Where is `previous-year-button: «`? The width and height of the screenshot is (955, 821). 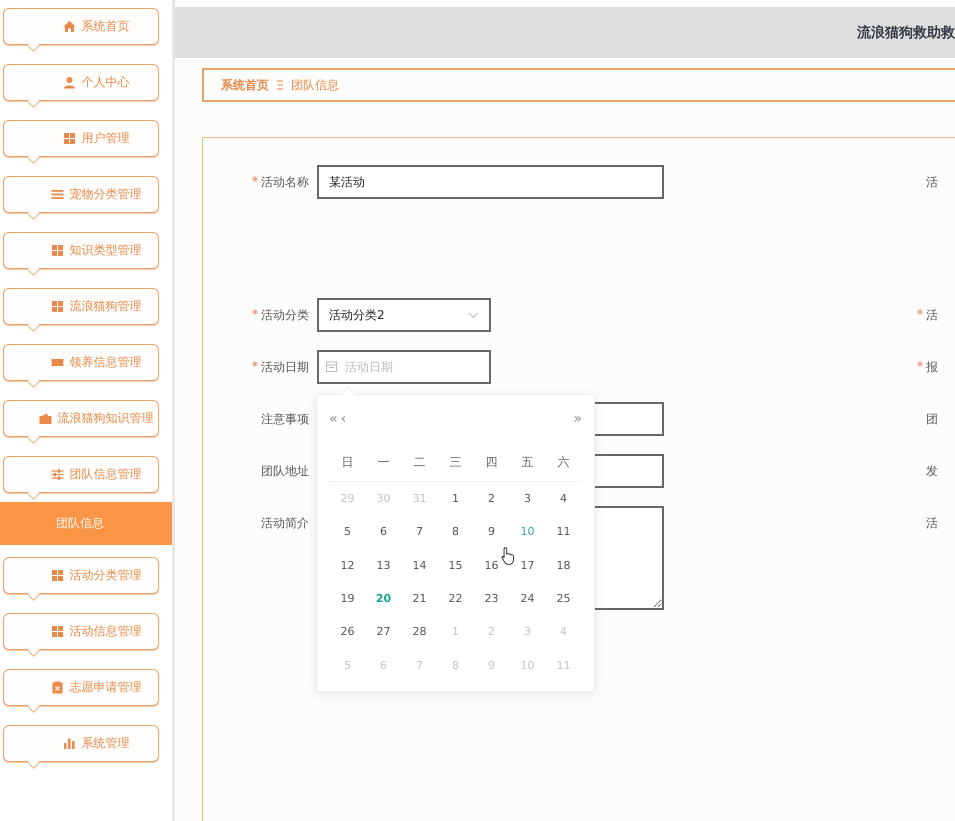
previous-year-button: « is located at coordinates (333, 419).